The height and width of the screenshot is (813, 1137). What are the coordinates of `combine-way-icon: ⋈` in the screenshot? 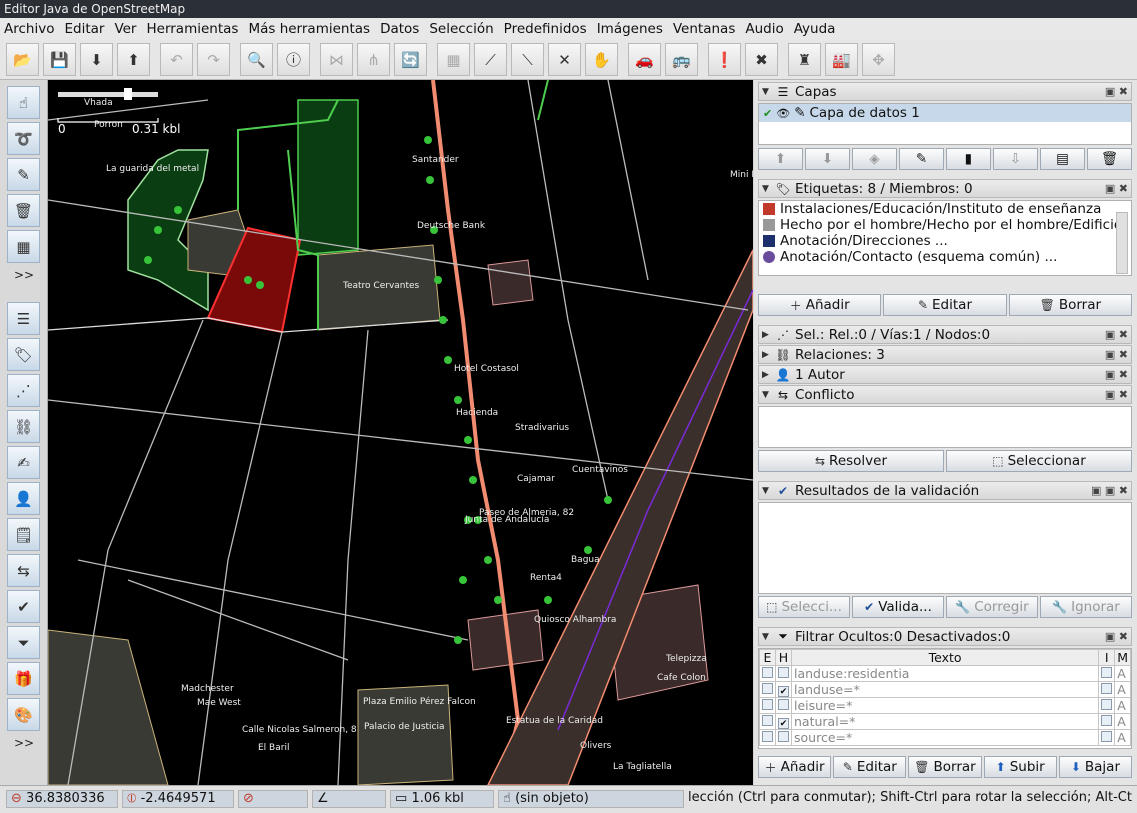 It's located at (336, 59).